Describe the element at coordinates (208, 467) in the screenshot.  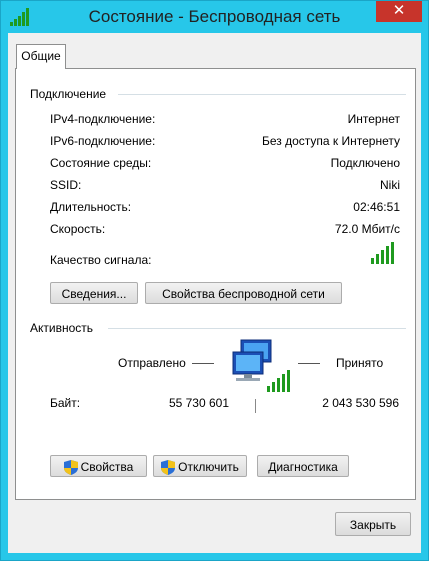
I see `disable-button-label: Отключить` at that location.